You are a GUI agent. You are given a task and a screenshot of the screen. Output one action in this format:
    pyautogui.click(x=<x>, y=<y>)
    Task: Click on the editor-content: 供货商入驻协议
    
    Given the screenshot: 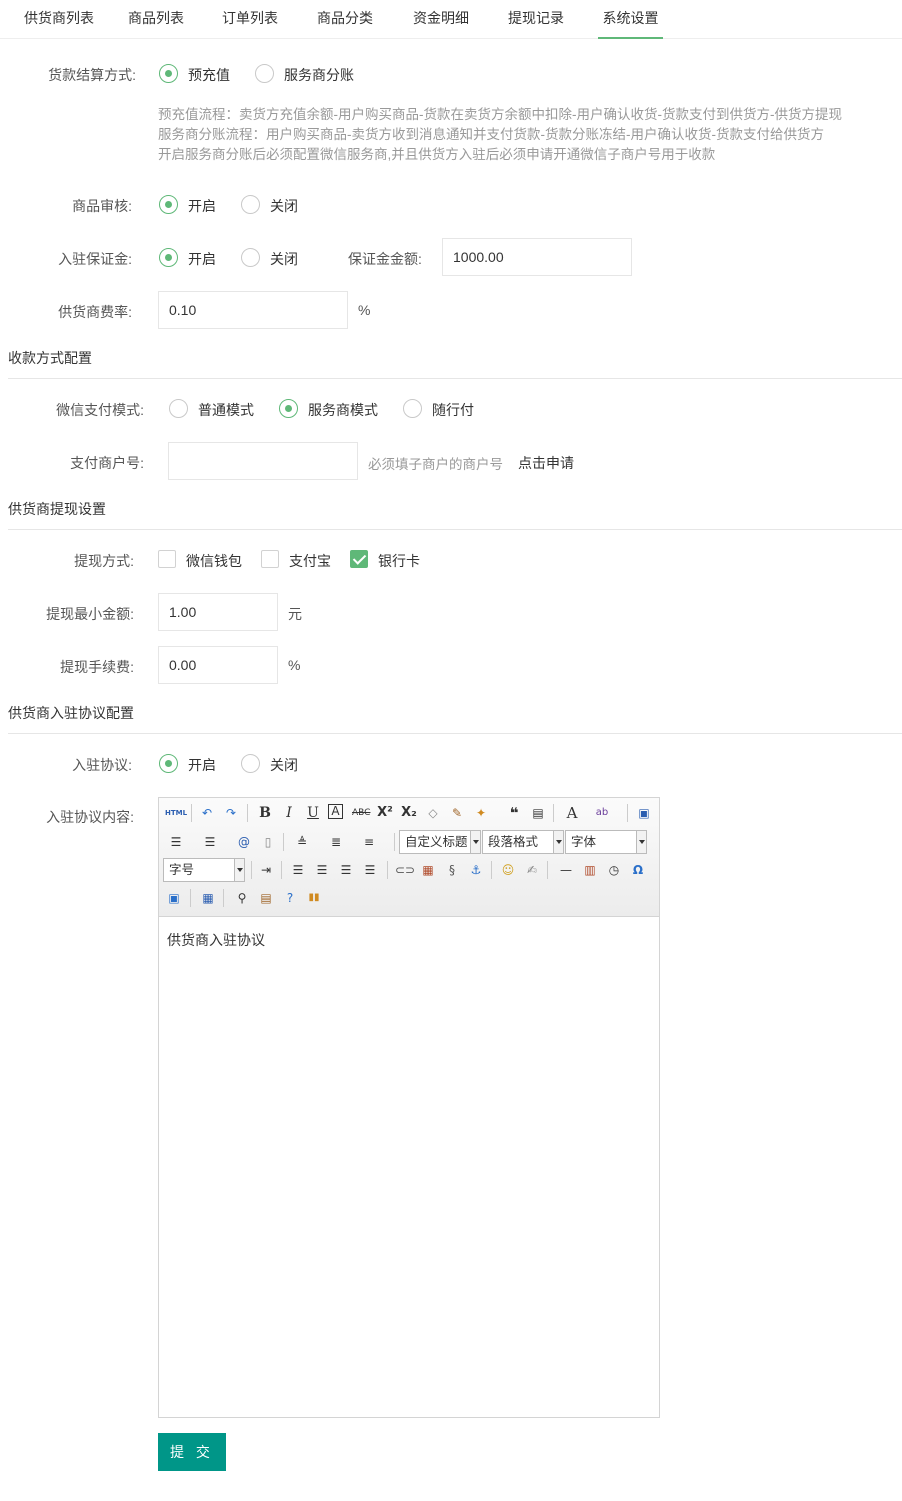 What is the action you would take?
    pyautogui.click(x=216, y=940)
    